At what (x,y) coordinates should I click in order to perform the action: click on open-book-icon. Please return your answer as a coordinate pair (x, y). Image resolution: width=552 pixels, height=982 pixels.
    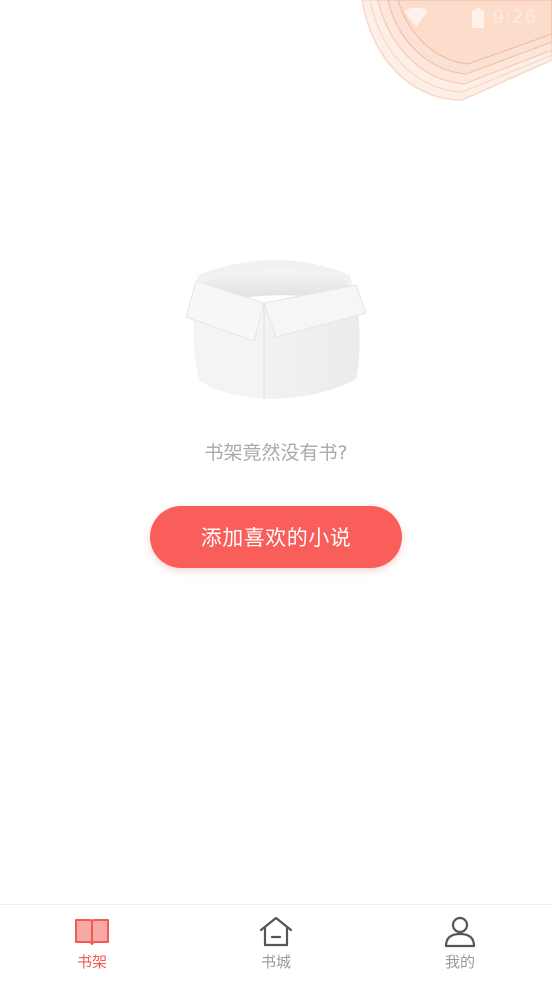
    Looking at the image, I should click on (92, 932).